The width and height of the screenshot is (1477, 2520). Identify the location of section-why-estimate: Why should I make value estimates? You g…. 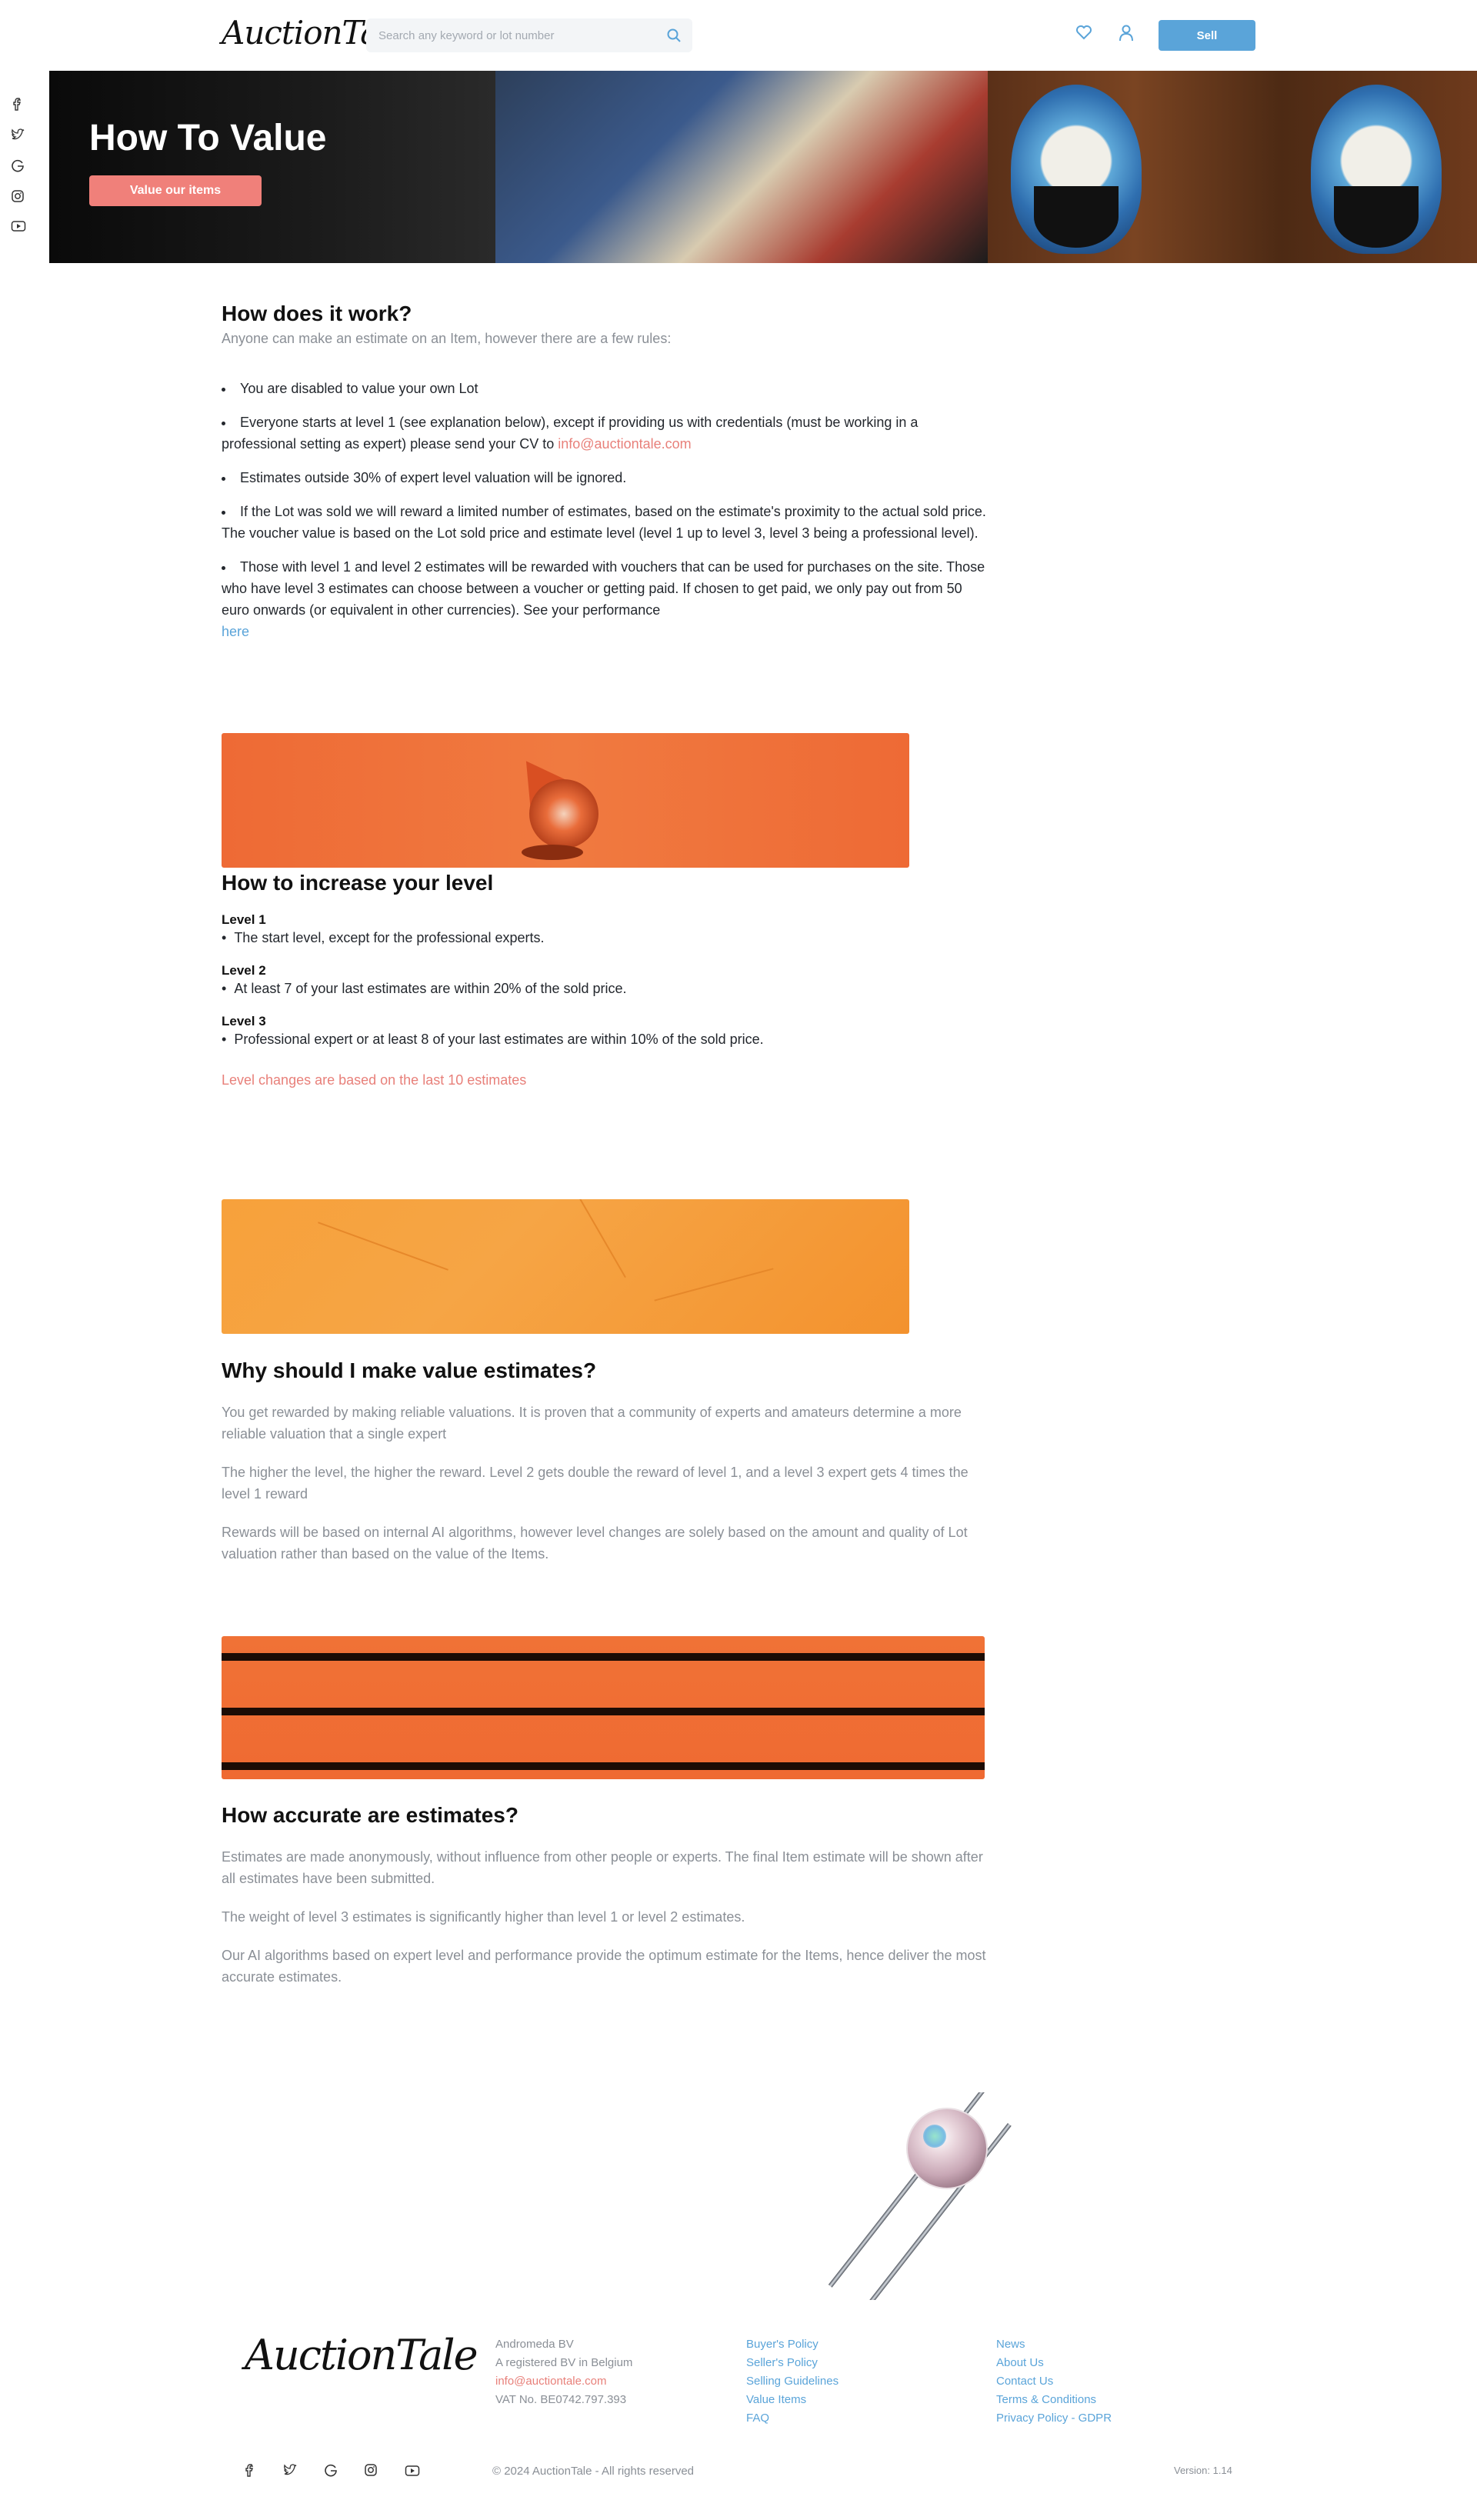
(606, 1470).